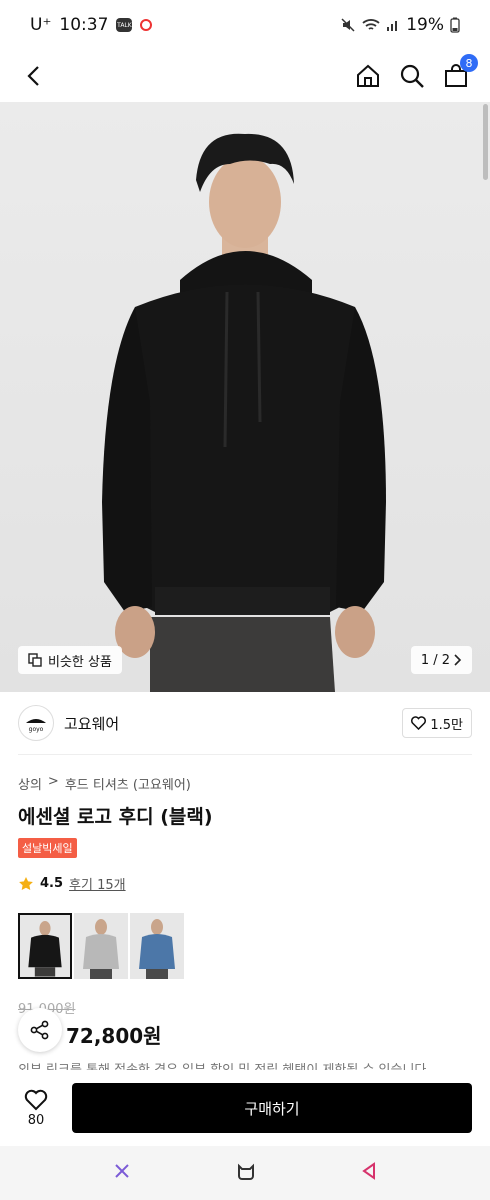  What do you see at coordinates (52, 883) in the screenshot?
I see `rating-value: 4.5` at bounding box center [52, 883].